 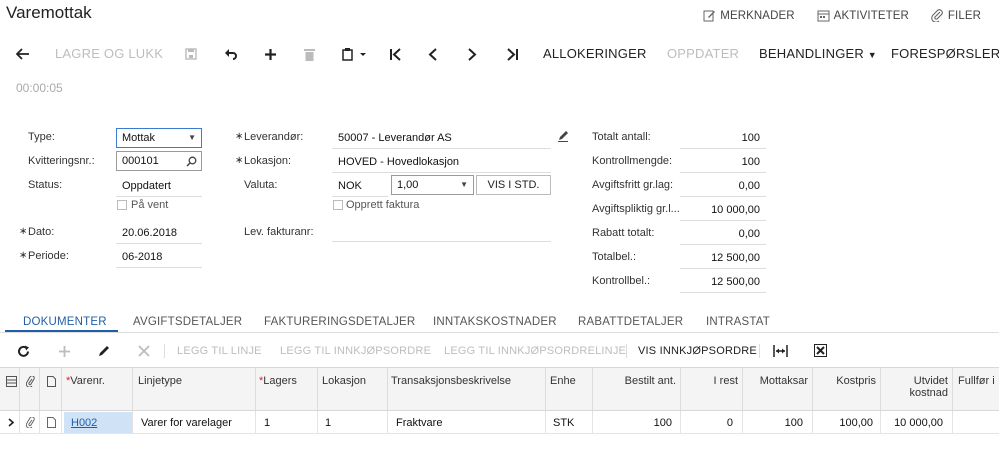 What do you see at coordinates (160, 381) in the screenshot?
I see `column-header-line-type: Linjetype` at bounding box center [160, 381].